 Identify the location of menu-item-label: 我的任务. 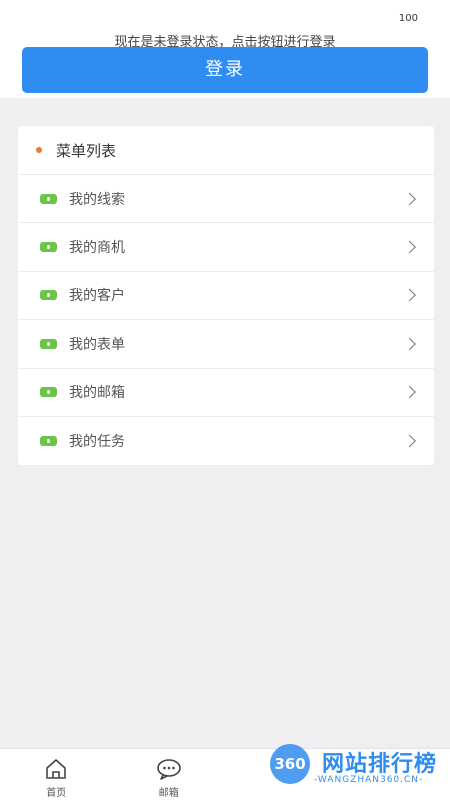
(97, 442).